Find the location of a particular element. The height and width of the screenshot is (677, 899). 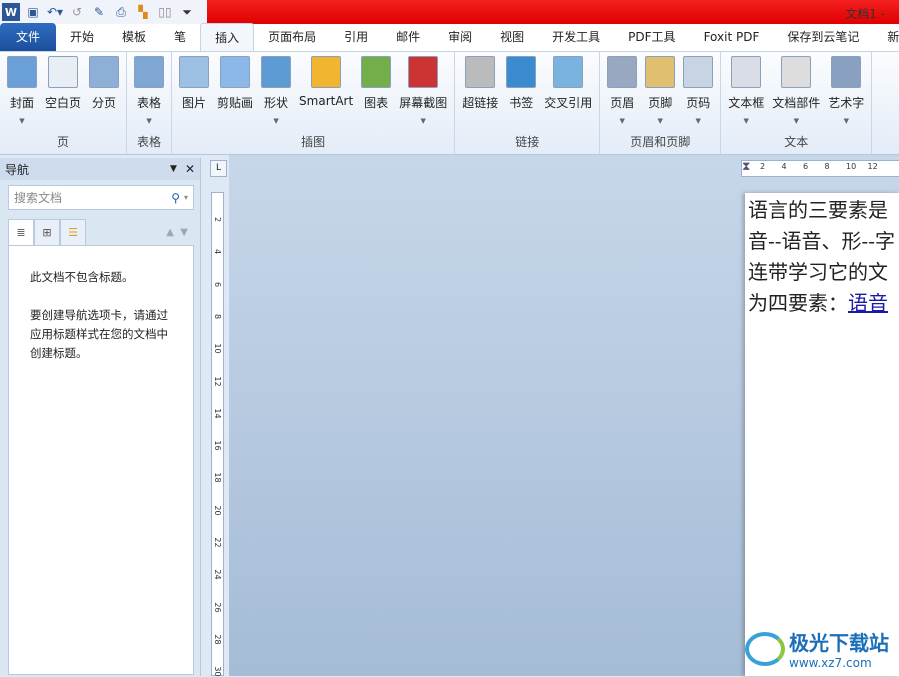

watermark-url: www.xz7.com is located at coordinates (830, 663).